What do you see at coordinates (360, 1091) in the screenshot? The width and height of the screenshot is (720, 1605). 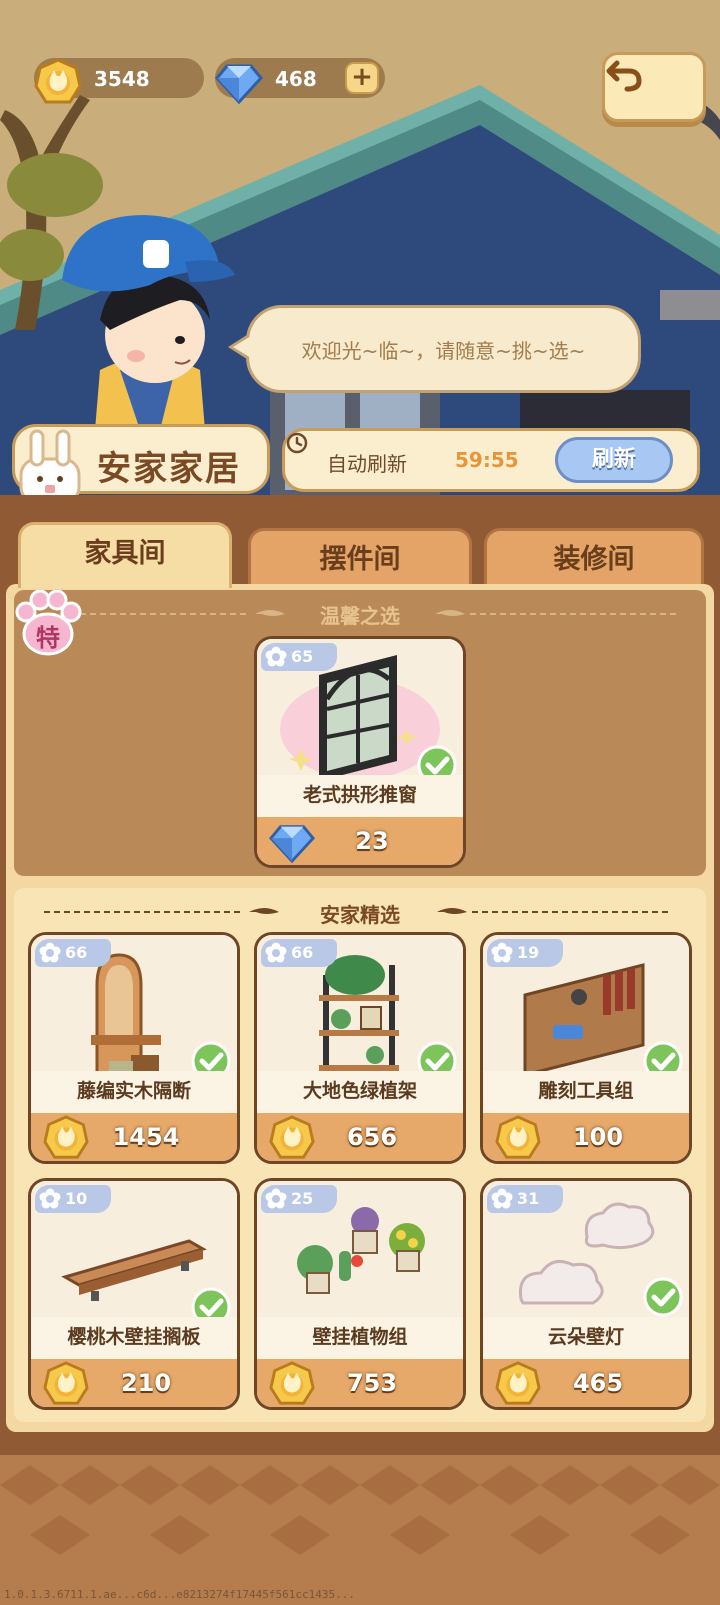 I see `product-name: 大地色绿植架` at bounding box center [360, 1091].